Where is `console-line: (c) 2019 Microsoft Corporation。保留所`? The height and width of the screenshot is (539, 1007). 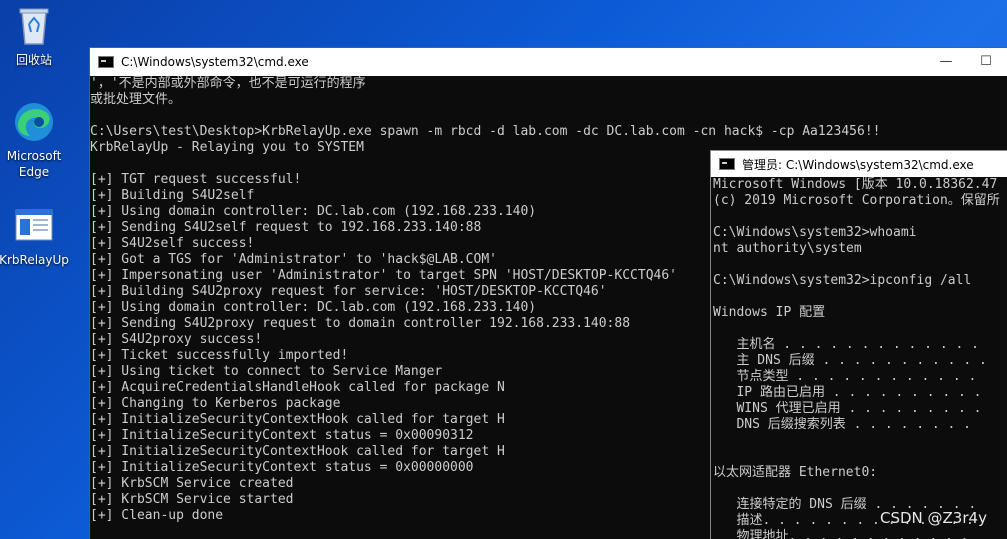
console-line: (c) 2019 Microsoft Corporation。保留所 is located at coordinates (856, 200).